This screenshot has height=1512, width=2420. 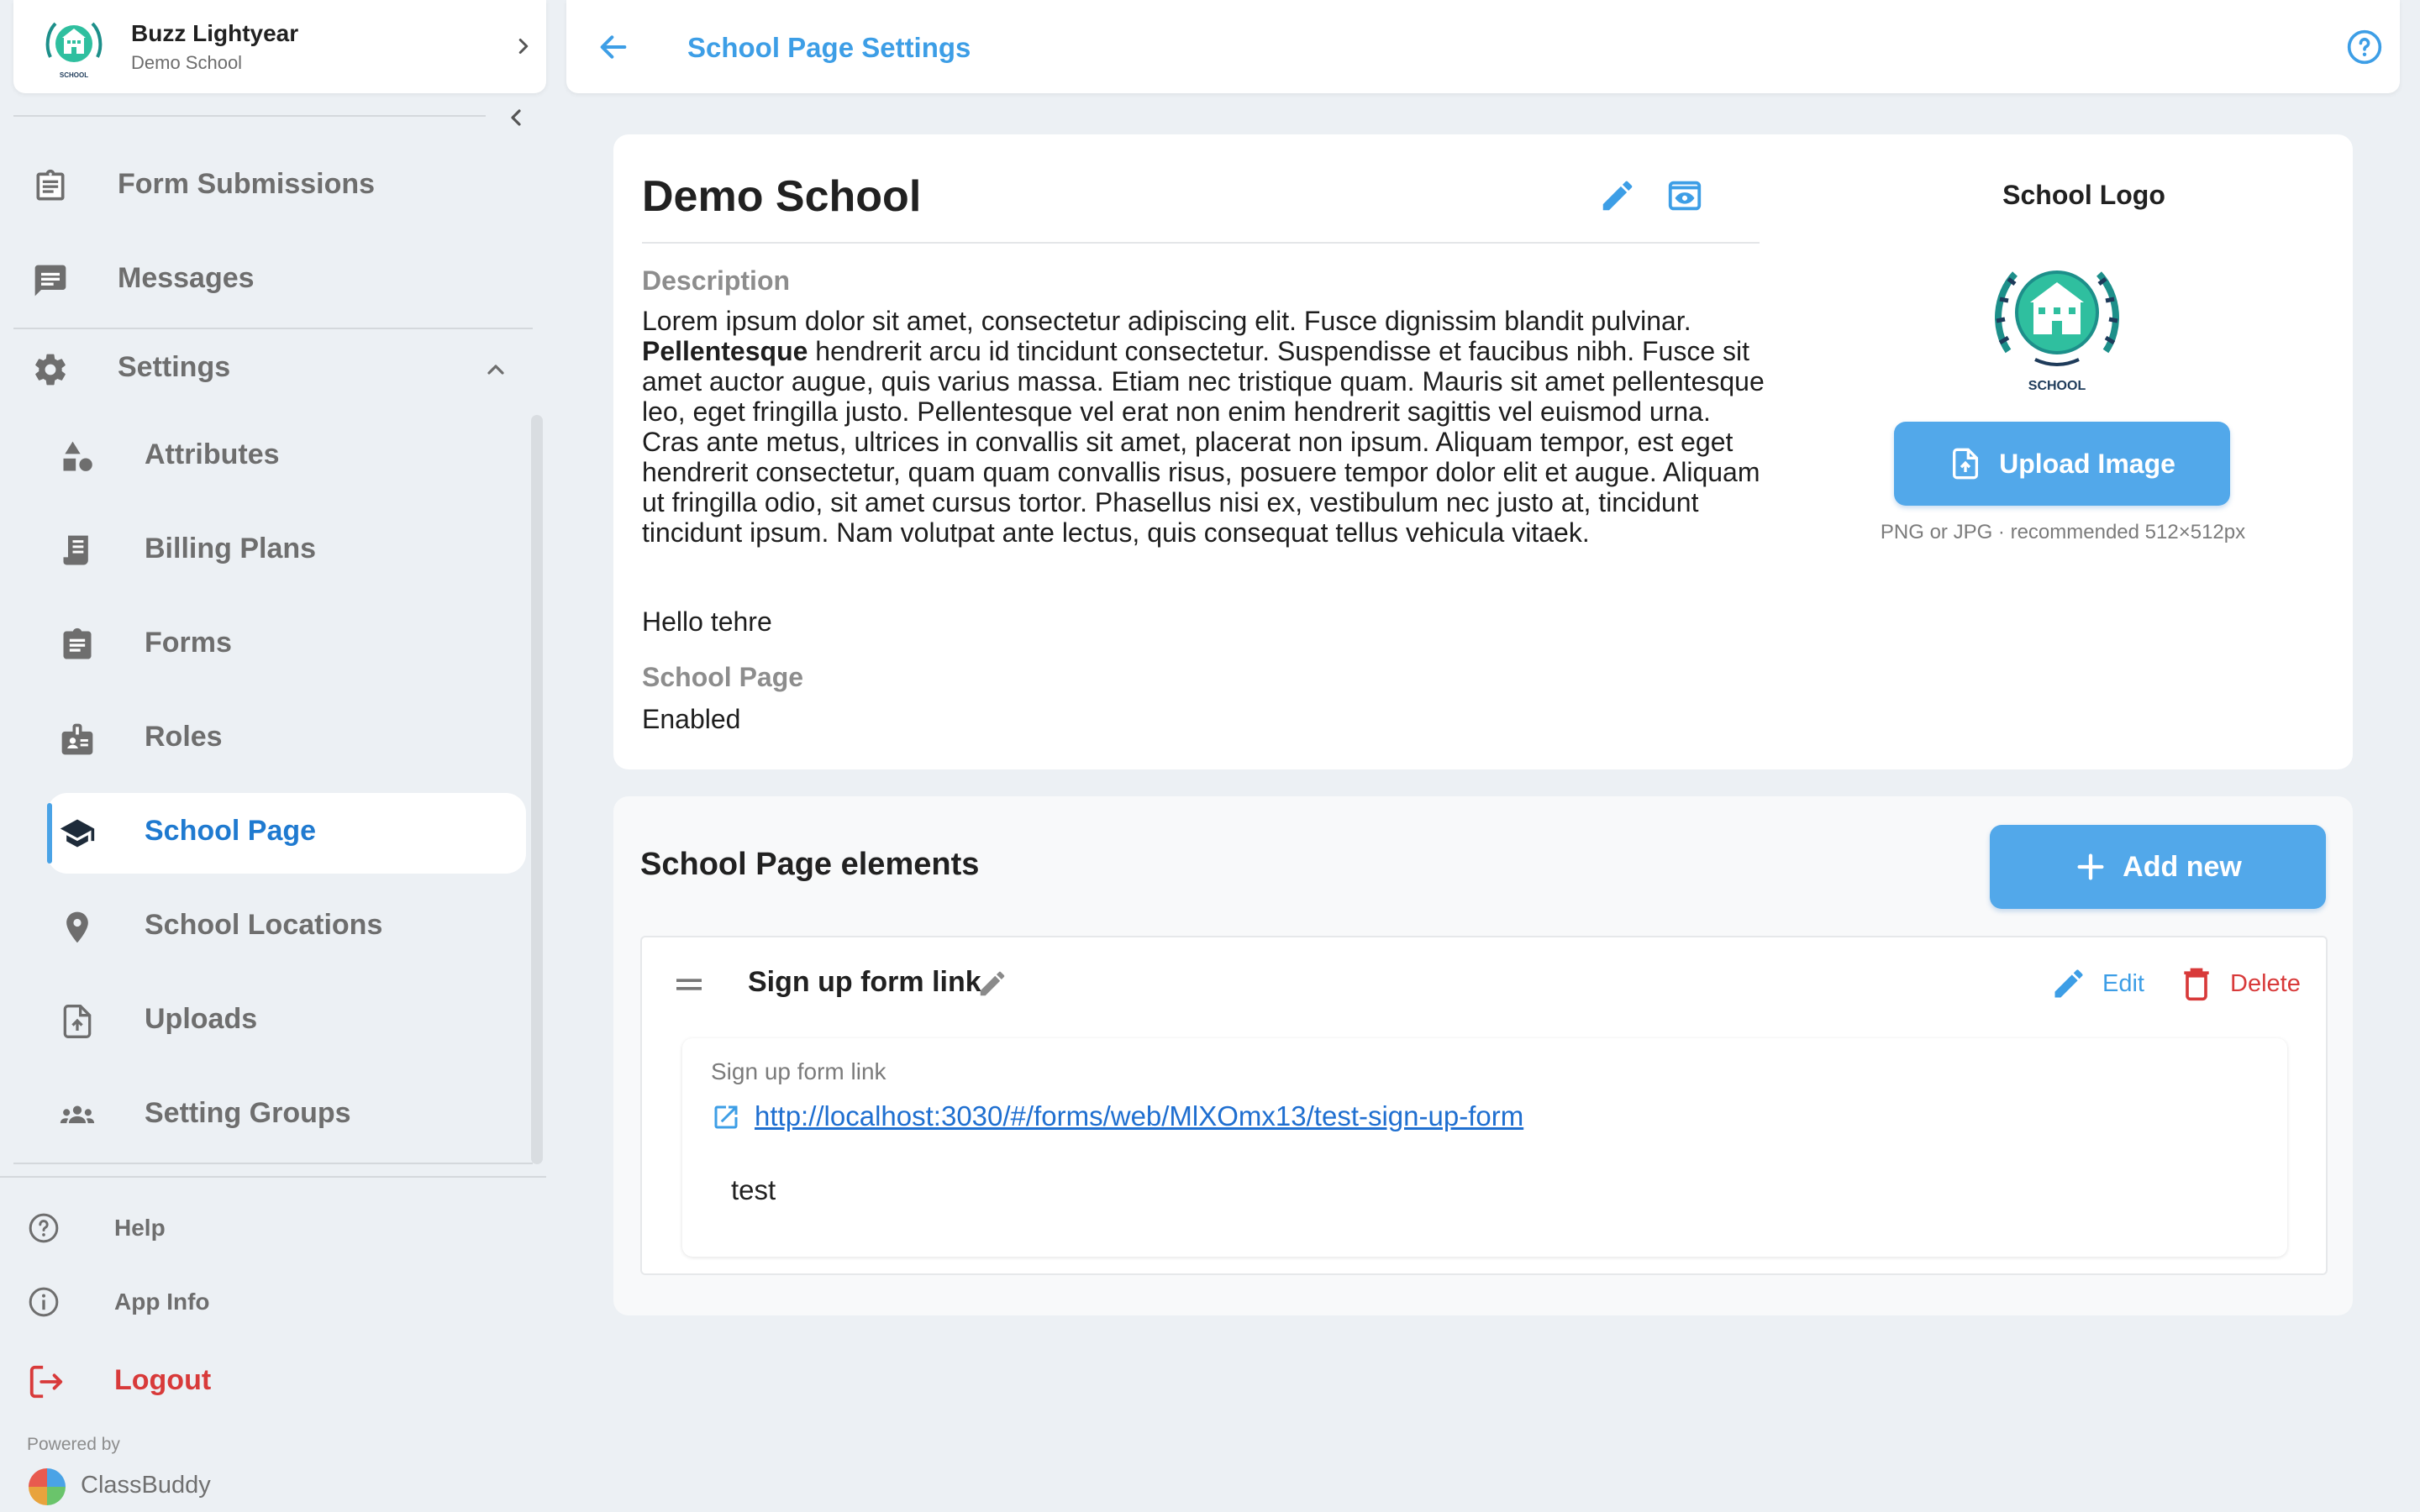 I want to click on sidebar-item-label: Forms, so click(x=188, y=643).